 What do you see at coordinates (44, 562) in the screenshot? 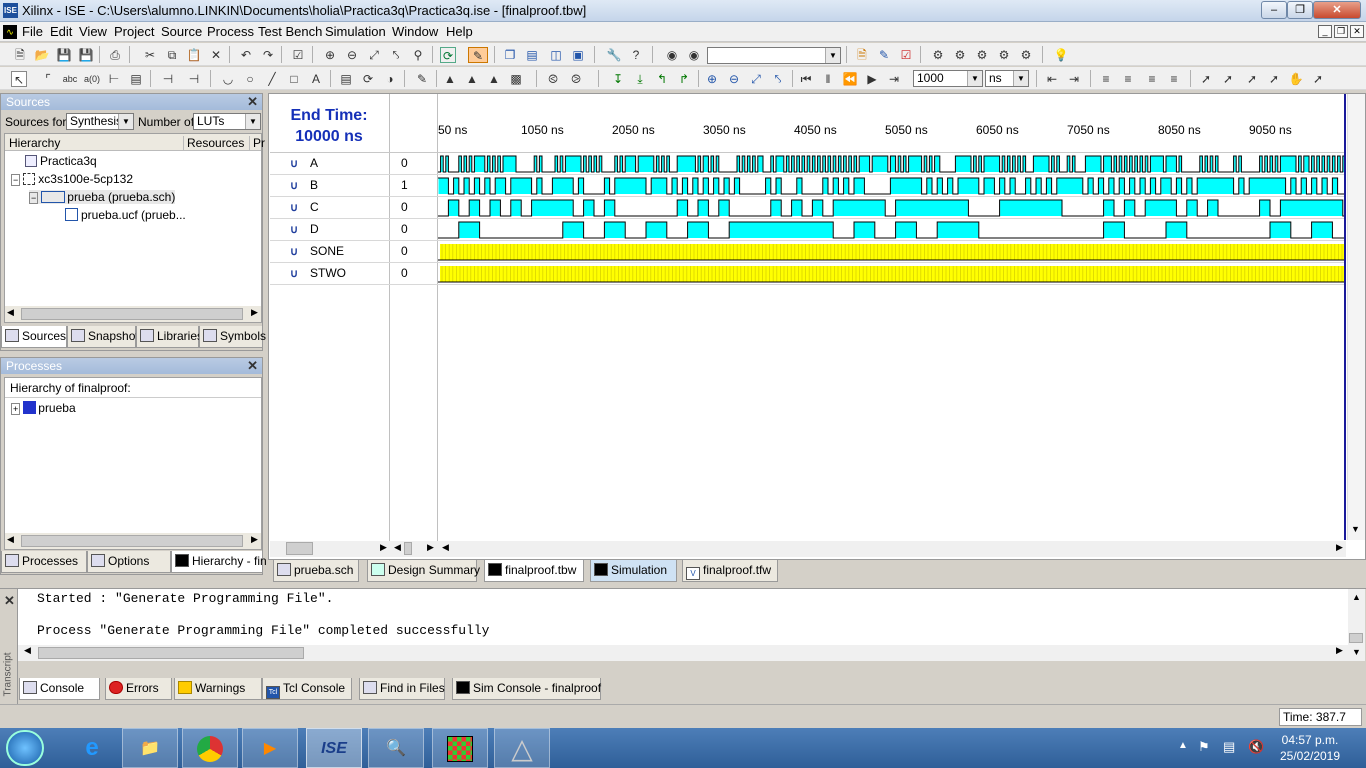
I see `tab-processes: Processes` at bounding box center [44, 562].